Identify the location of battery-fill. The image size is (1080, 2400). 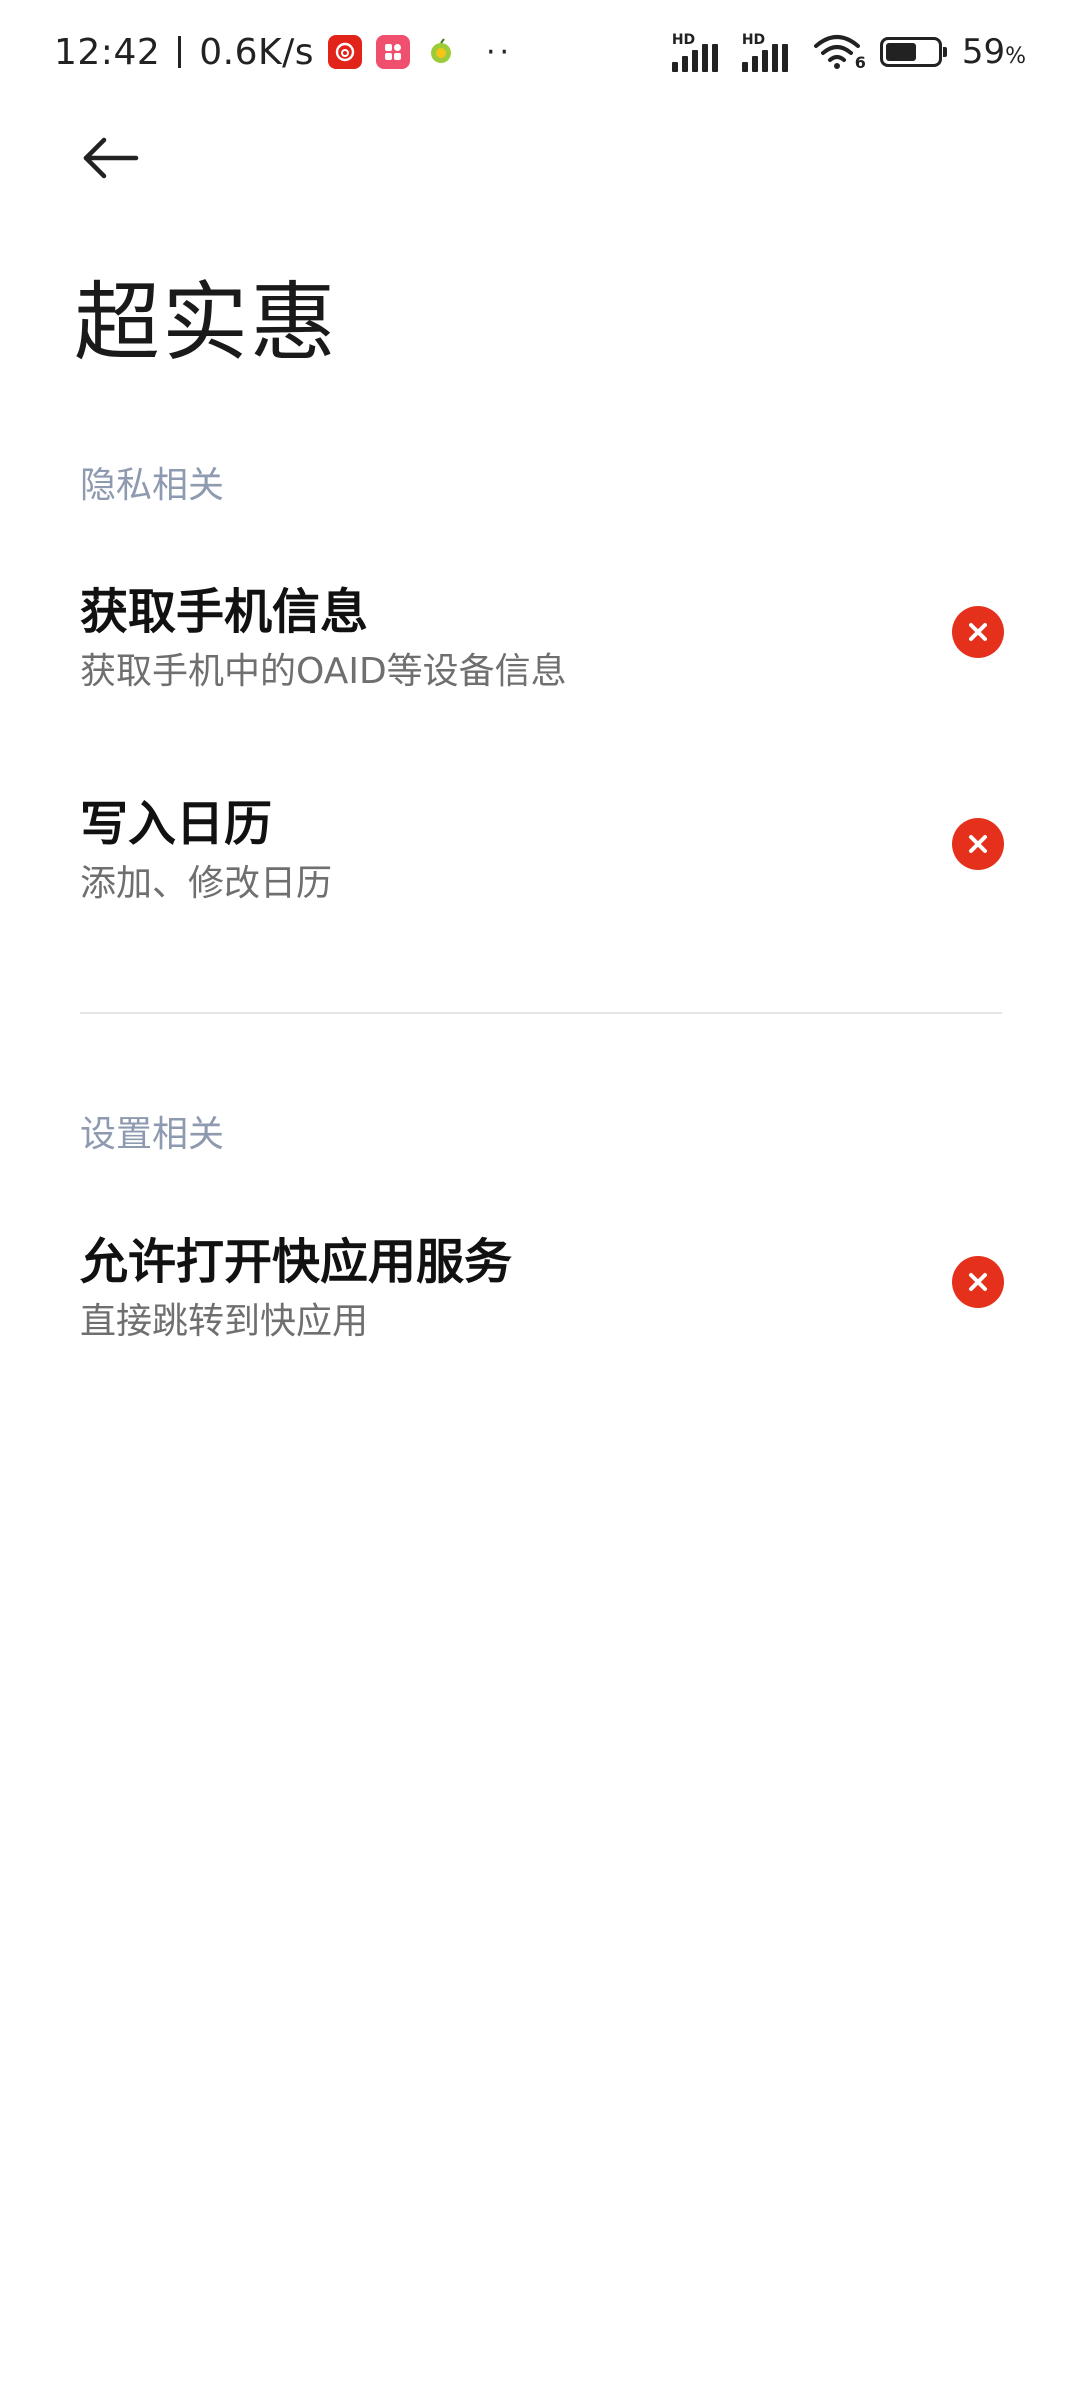
(900, 52).